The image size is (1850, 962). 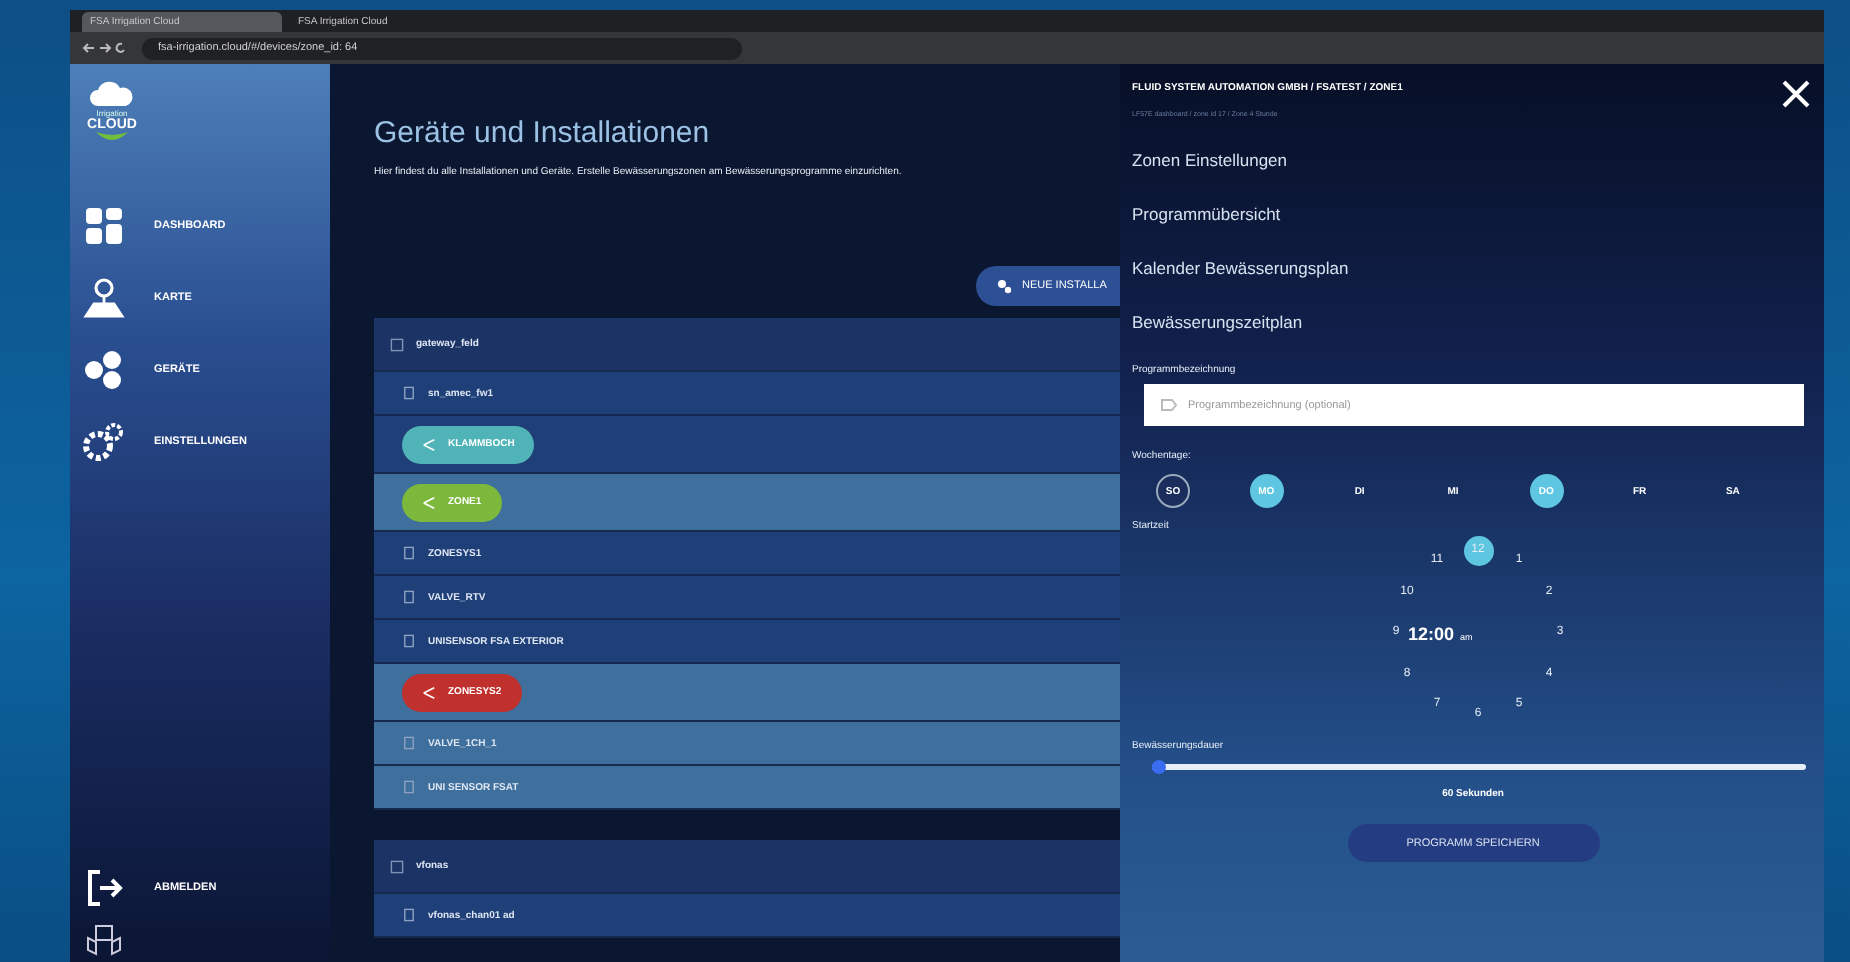 I want to click on tag-icon, so click(x=1169, y=405).